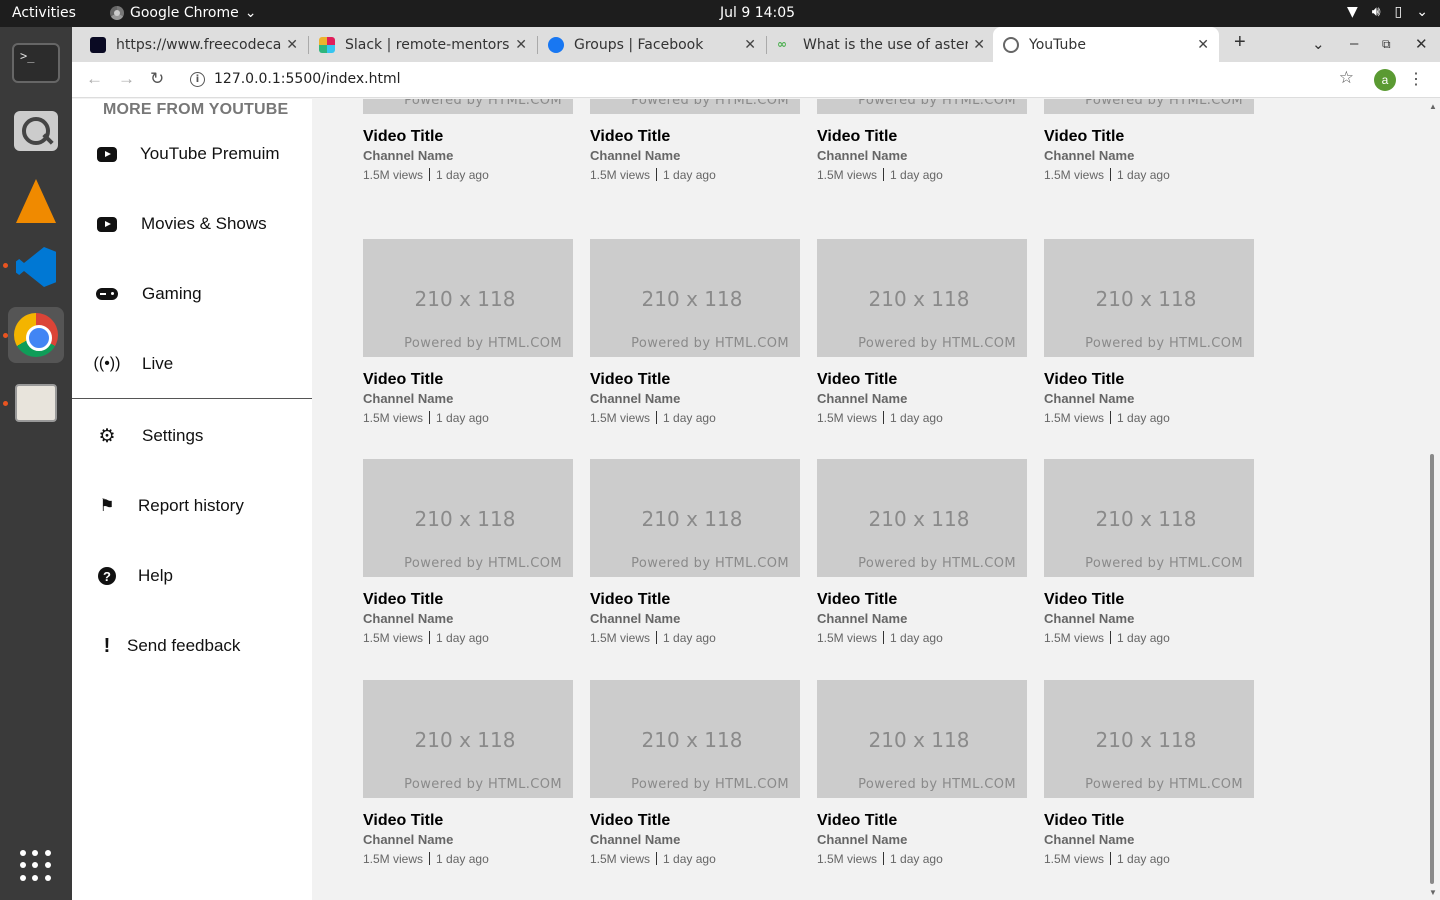  Describe the element at coordinates (1386, 44) in the screenshot. I see `restore-icon: ⧉` at that location.